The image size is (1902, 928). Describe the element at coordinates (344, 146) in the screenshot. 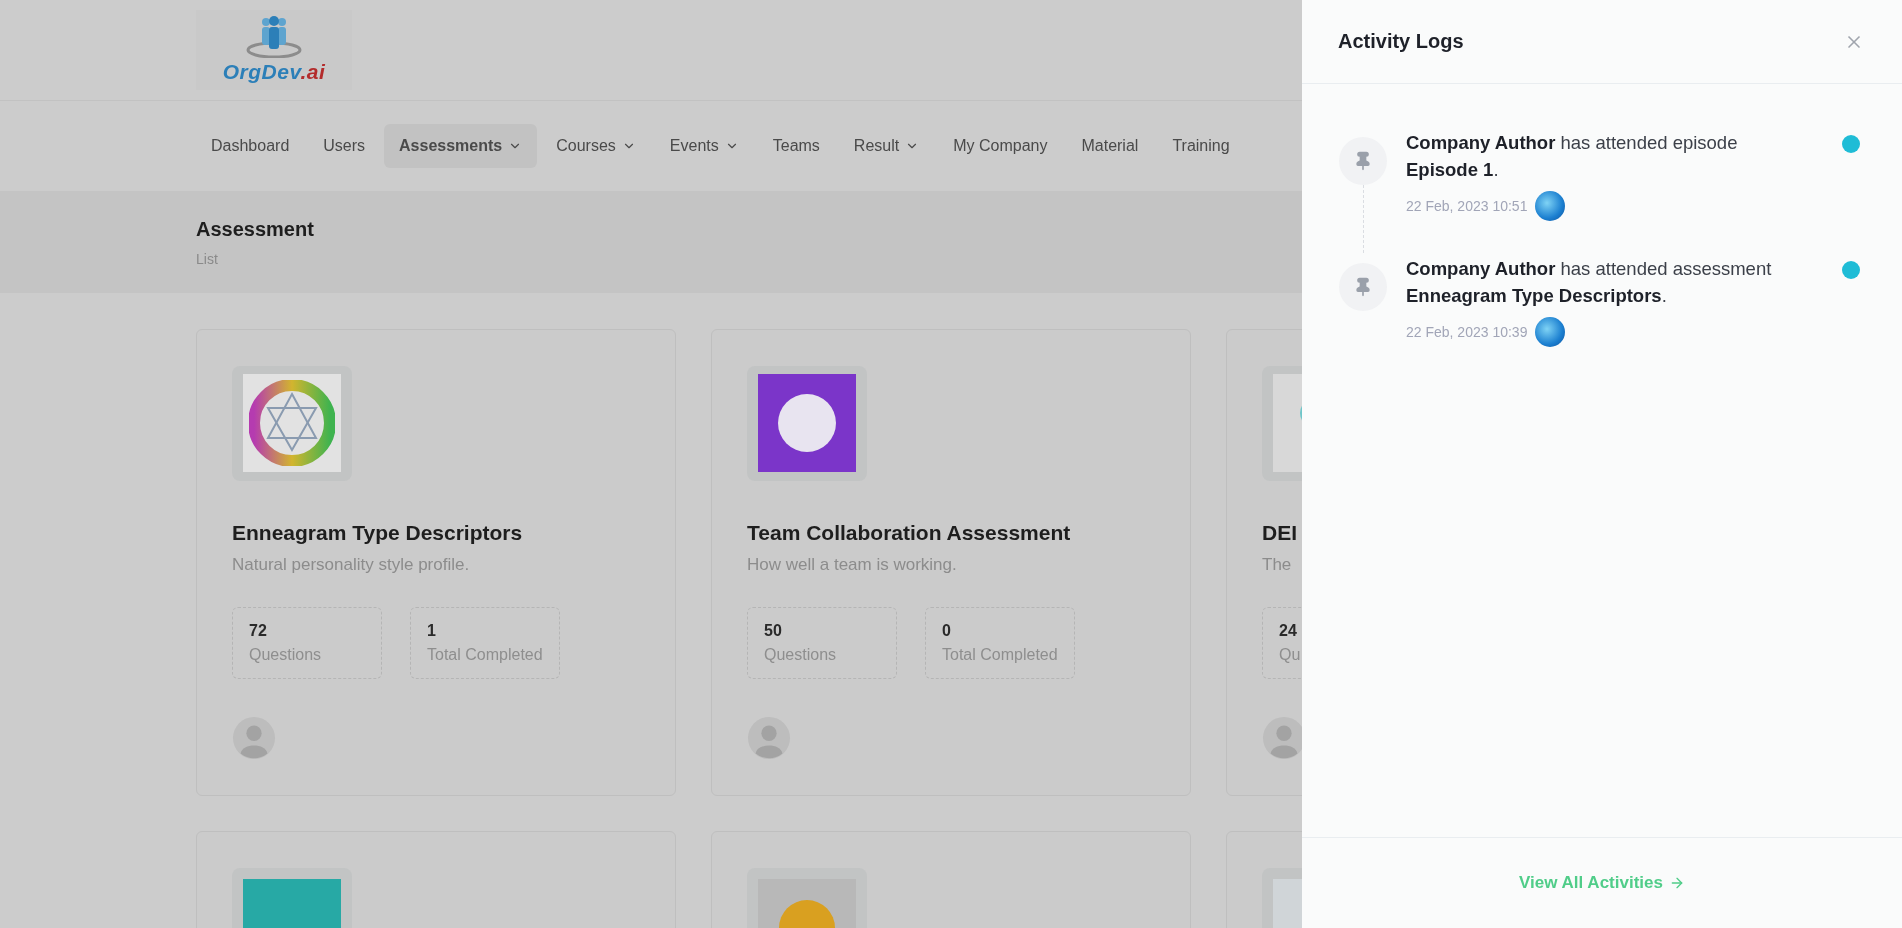

I see `nav-link: Users` at that location.